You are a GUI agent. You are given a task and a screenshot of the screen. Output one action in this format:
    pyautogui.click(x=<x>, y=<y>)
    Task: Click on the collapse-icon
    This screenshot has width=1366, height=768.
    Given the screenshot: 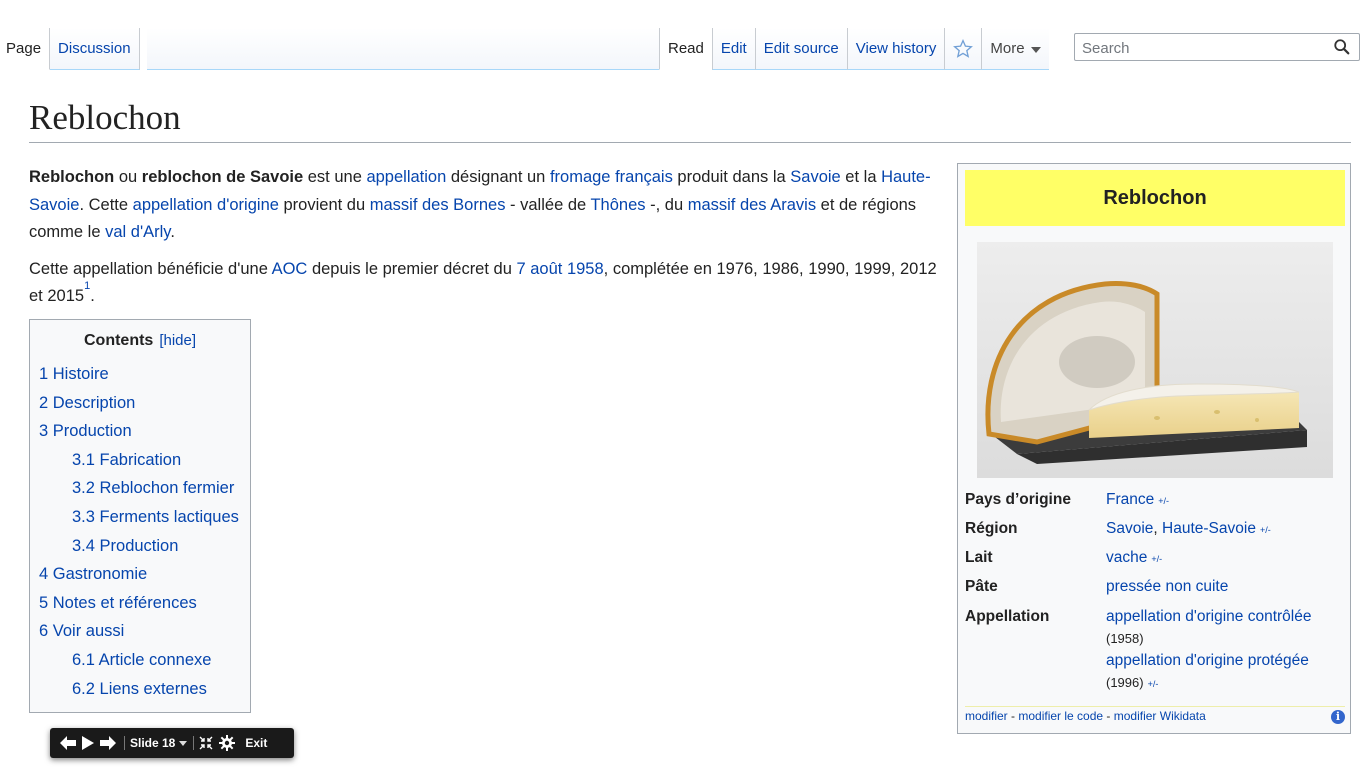 What is the action you would take?
    pyautogui.click(x=206, y=743)
    